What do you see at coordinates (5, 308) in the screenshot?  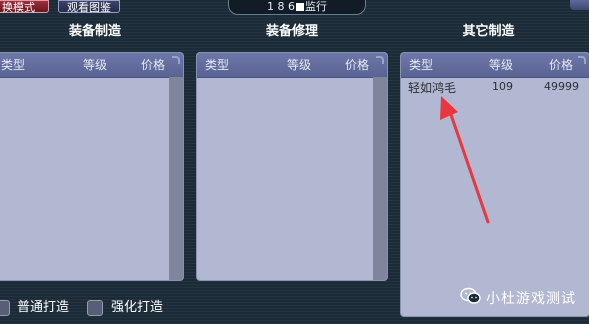 I see `normal-craft-checkbox` at bounding box center [5, 308].